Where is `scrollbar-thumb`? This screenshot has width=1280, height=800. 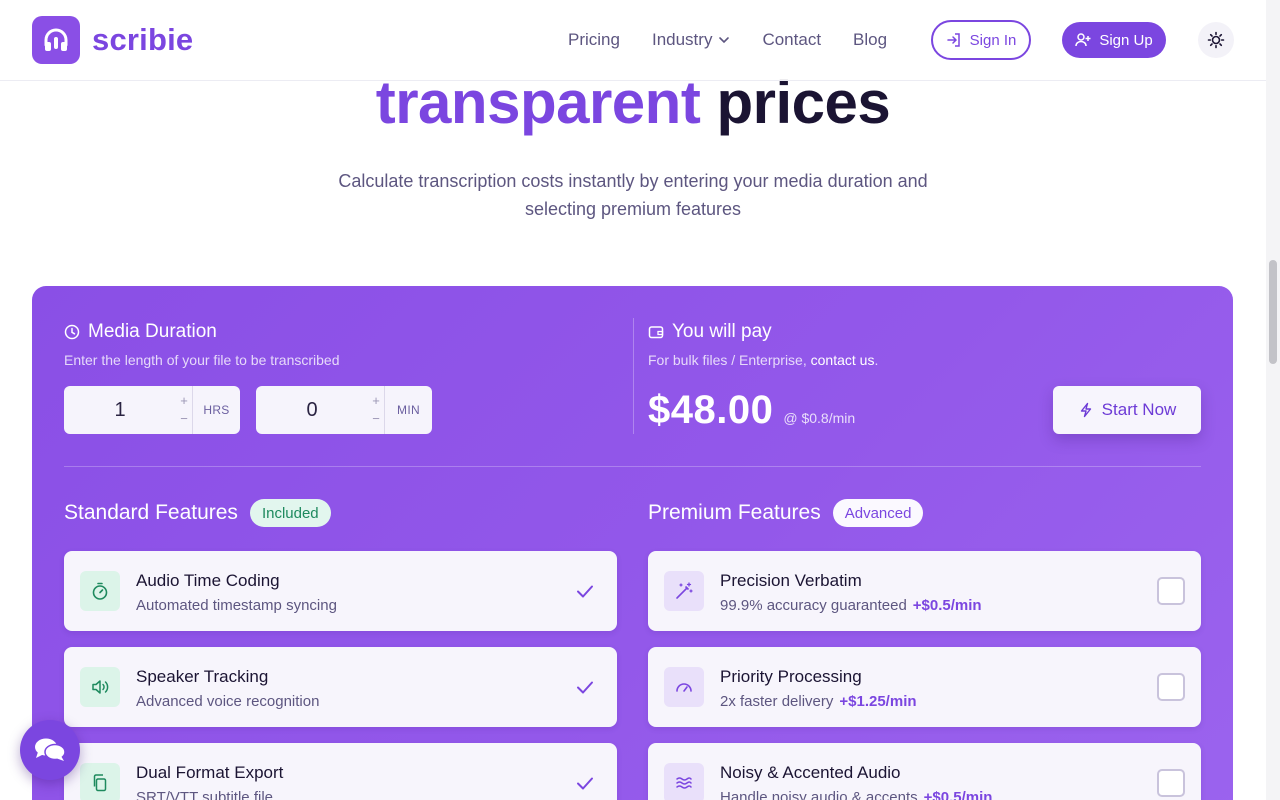 scrollbar-thumb is located at coordinates (1273, 312).